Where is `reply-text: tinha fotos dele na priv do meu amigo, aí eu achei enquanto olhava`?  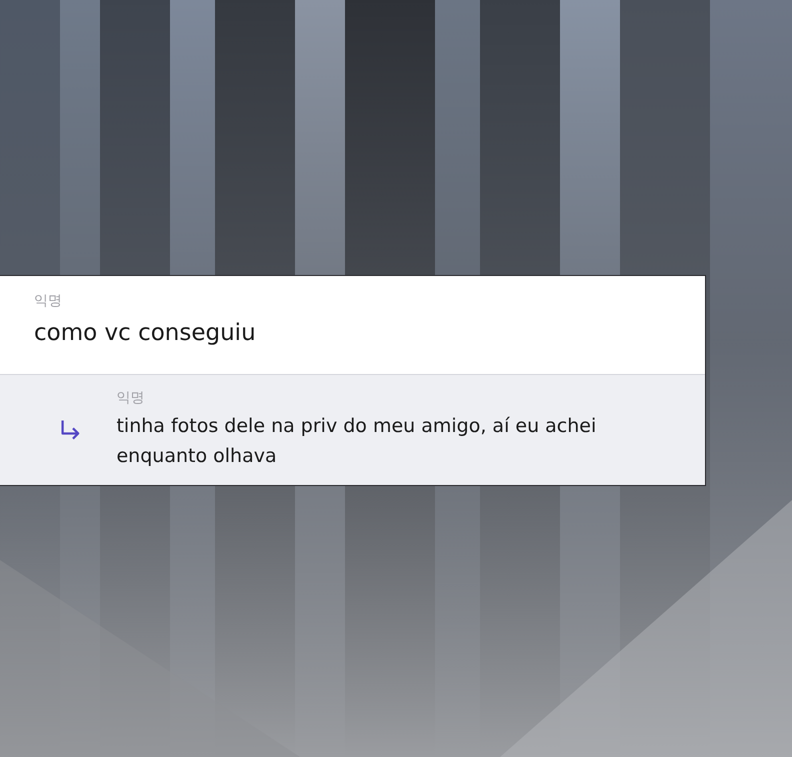 reply-text: tinha fotos dele na priv do meu amigo, aí eu achei enquanto olhava is located at coordinates (357, 441).